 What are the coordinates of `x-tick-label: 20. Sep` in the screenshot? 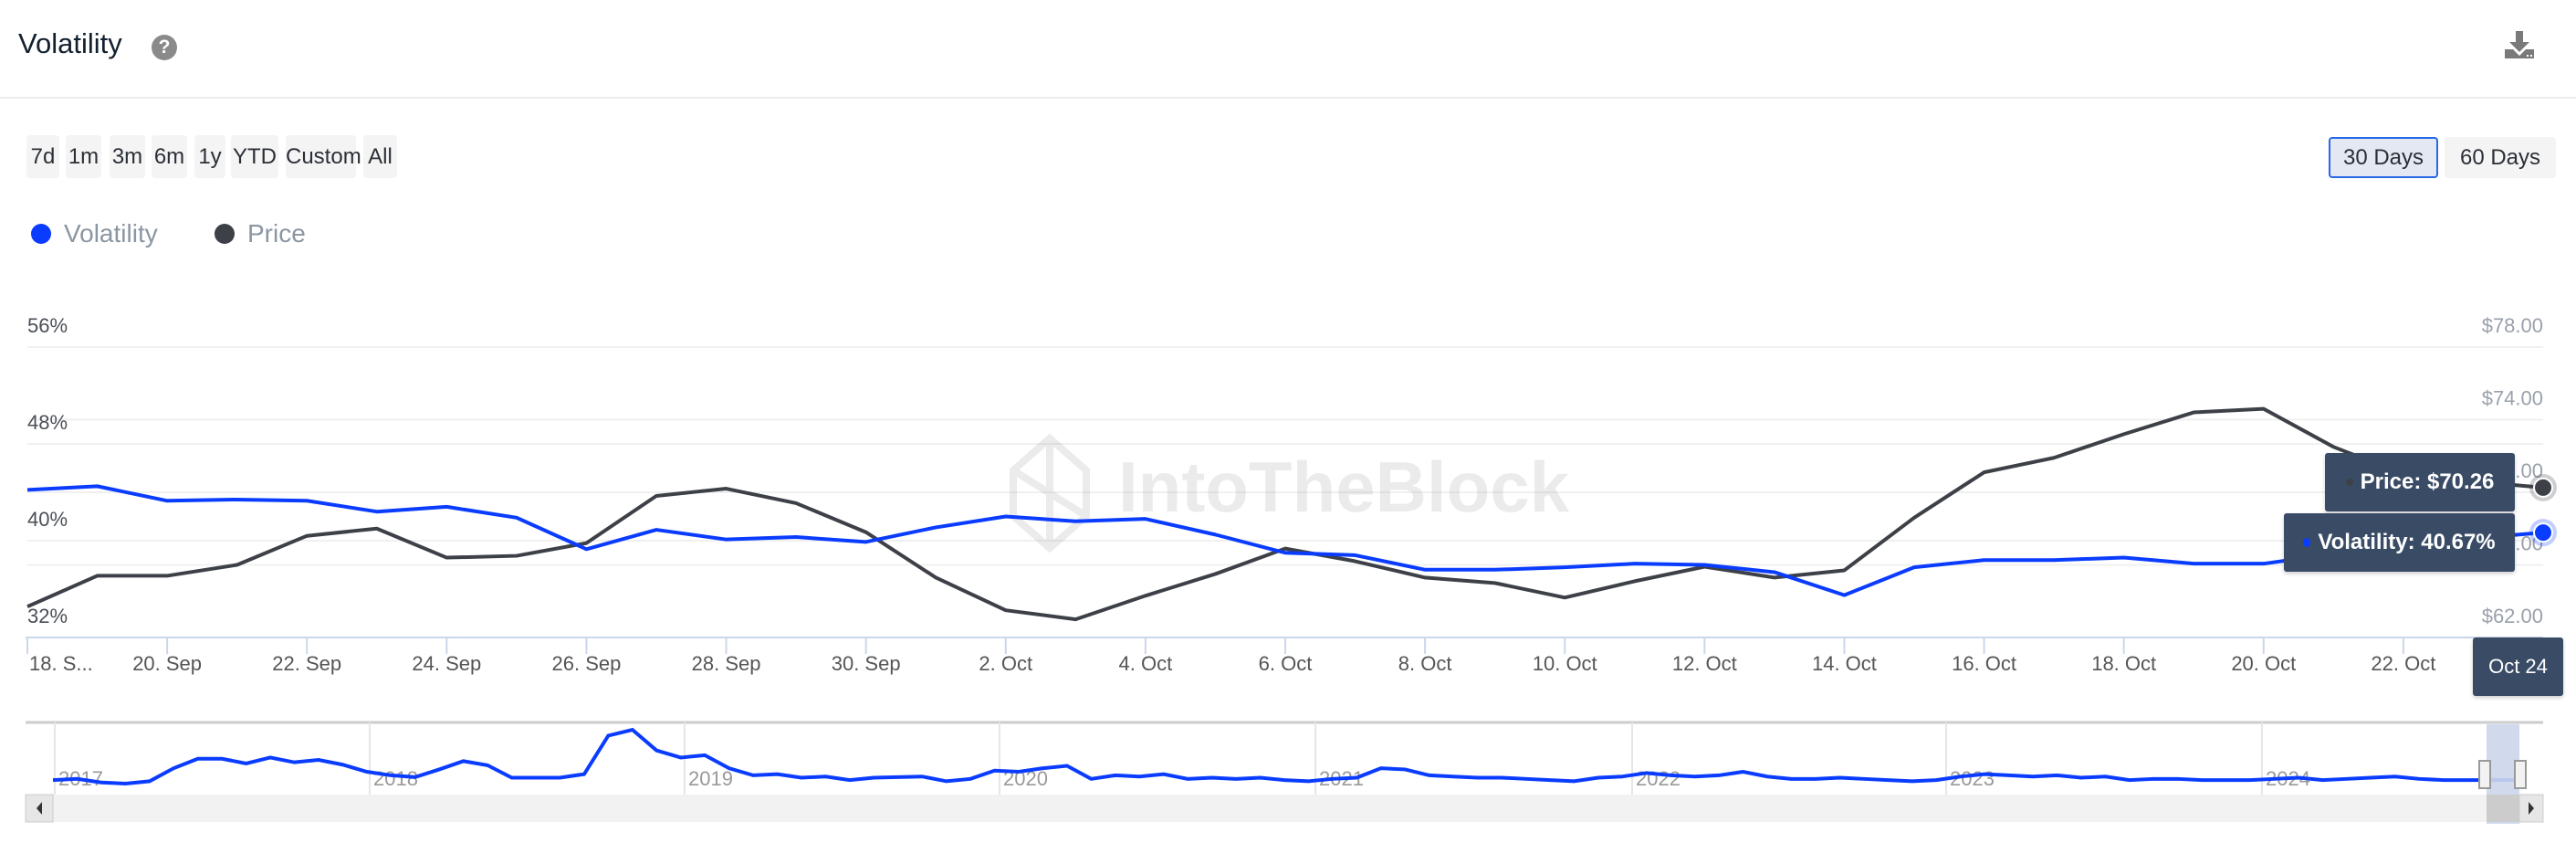 It's located at (167, 663).